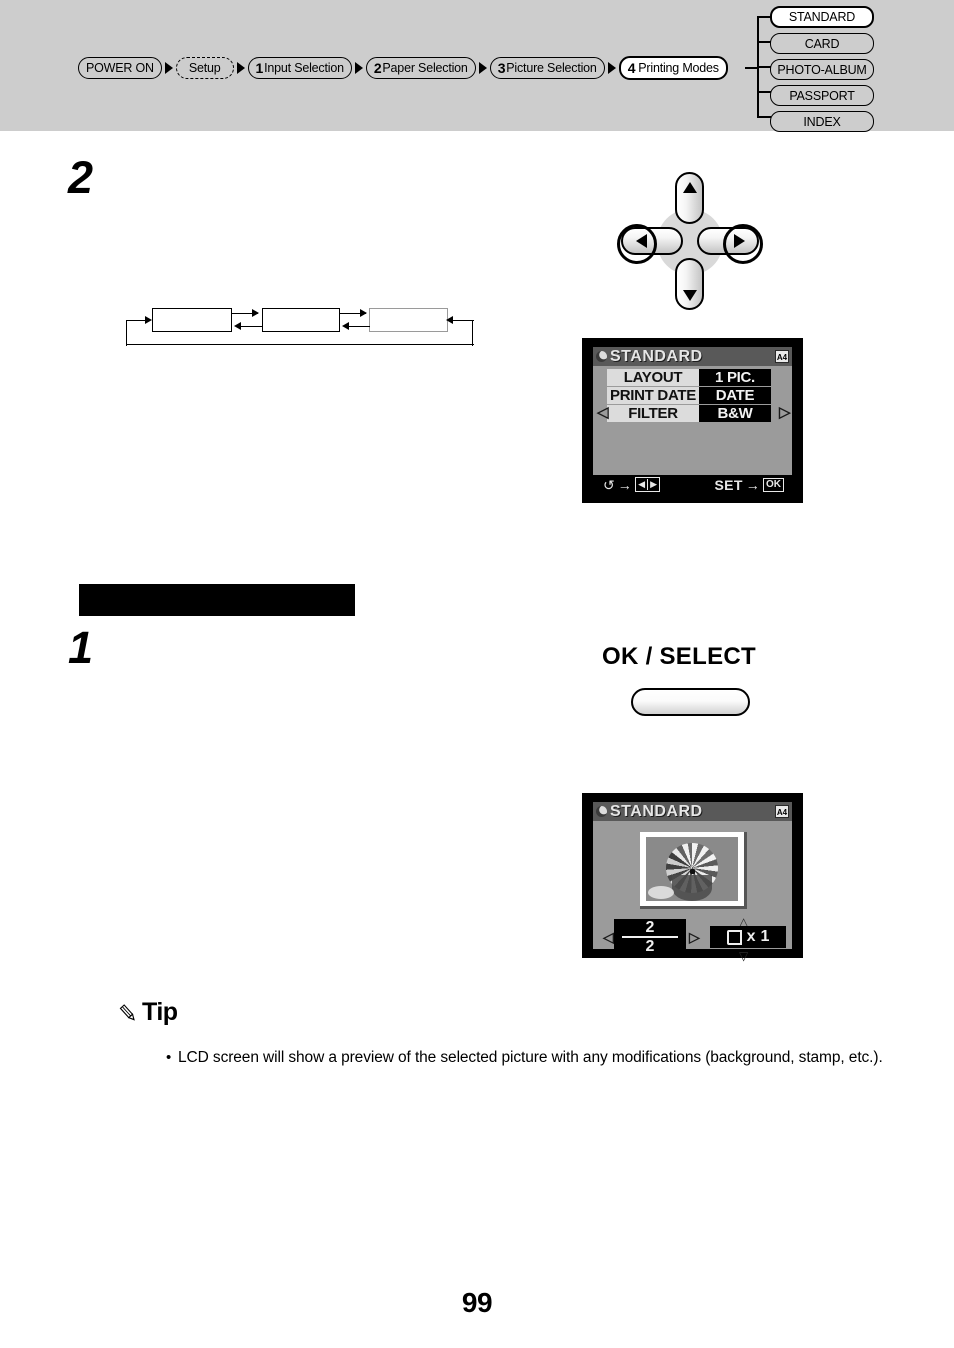  I want to click on directional-pad, so click(690, 242).